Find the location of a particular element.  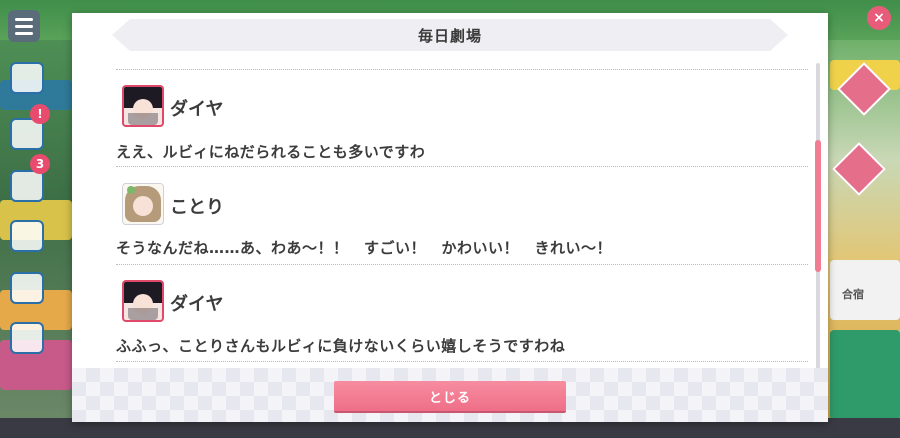

dialogue-text: ええ、ルビィにねだられることも多いですわ is located at coordinates (271, 152).